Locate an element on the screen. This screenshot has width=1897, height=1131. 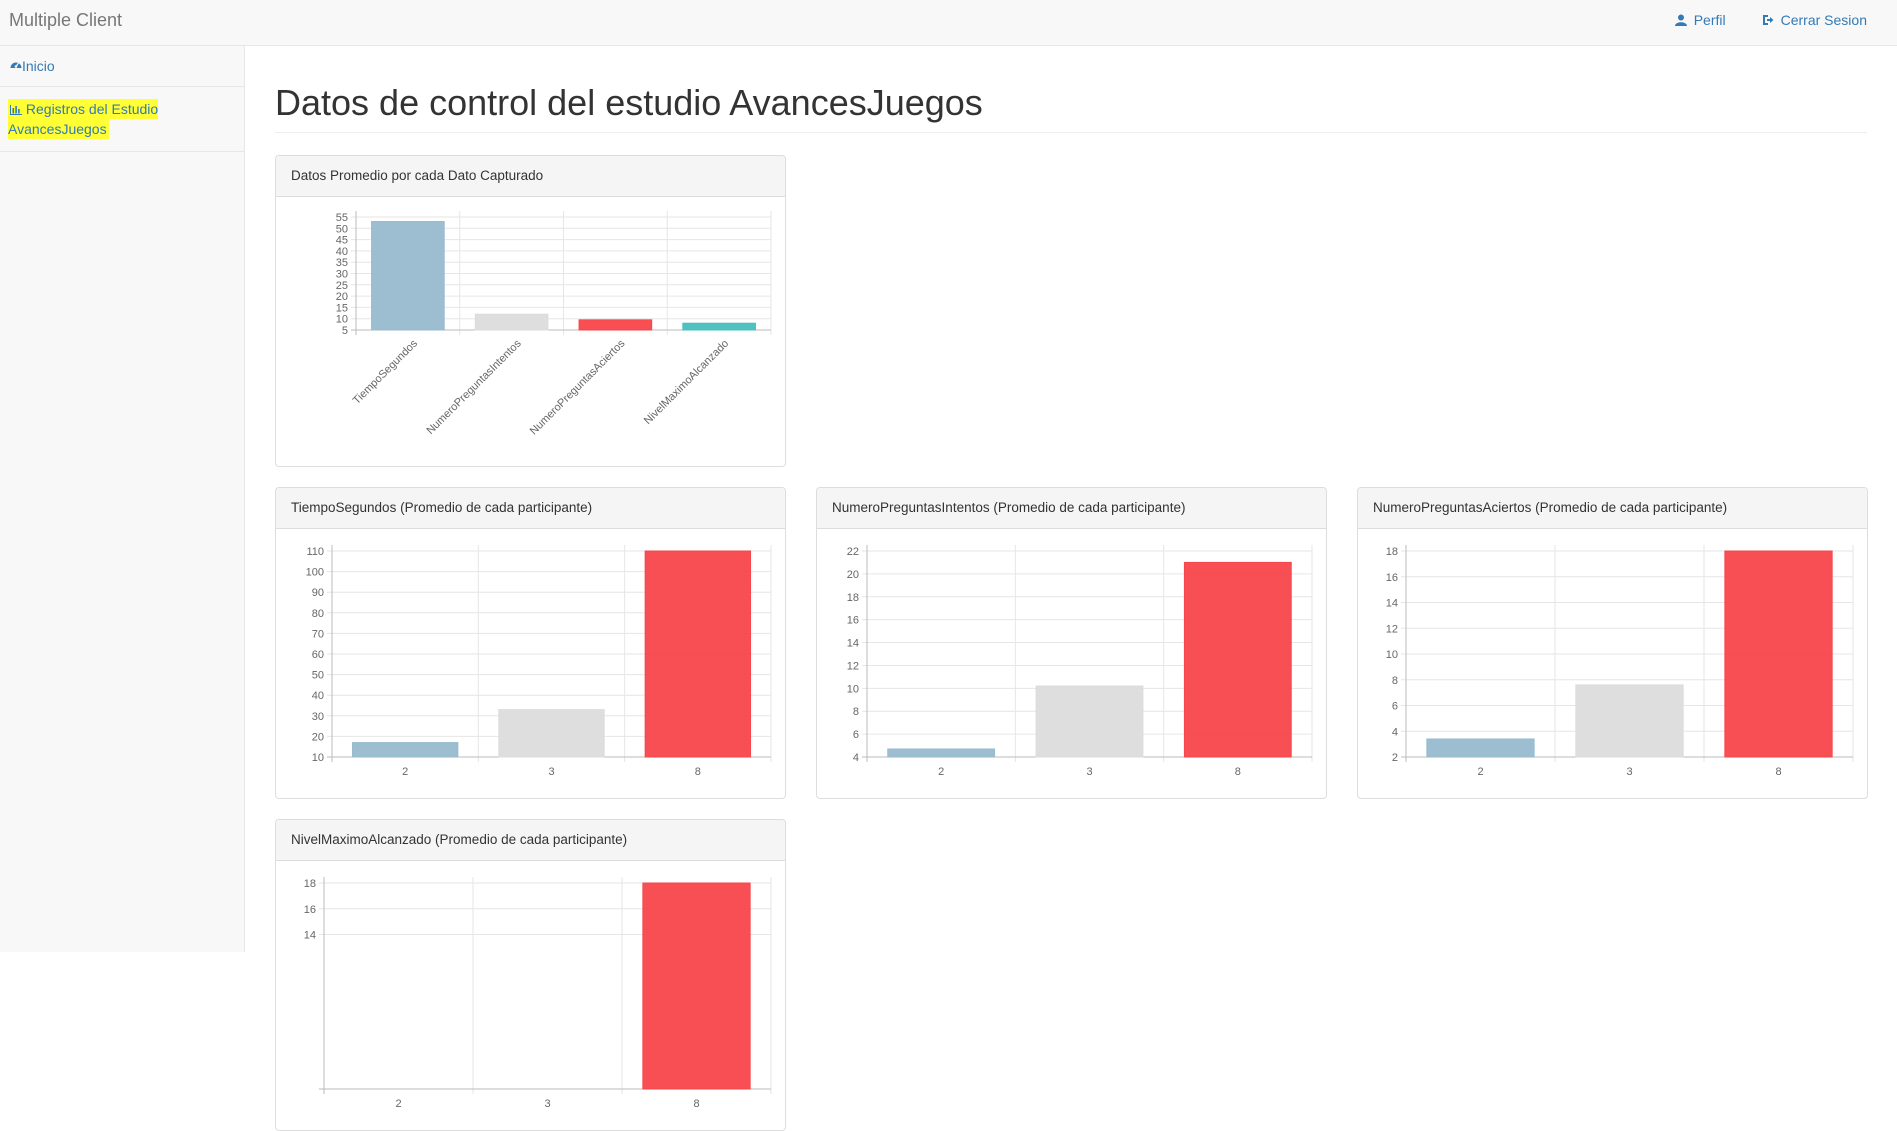
y-tick-label: 45 is located at coordinates (342, 241).